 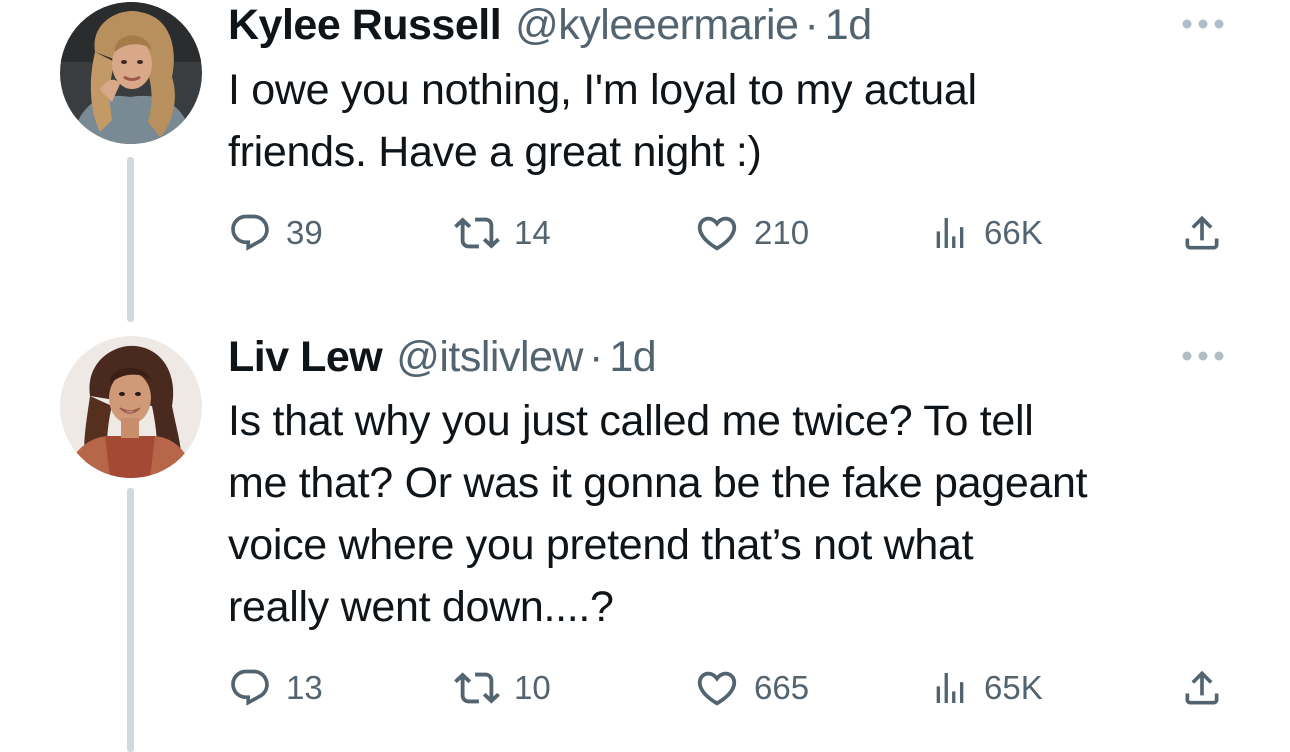 I want to click on retweet-button: 14, so click(x=502, y=233).